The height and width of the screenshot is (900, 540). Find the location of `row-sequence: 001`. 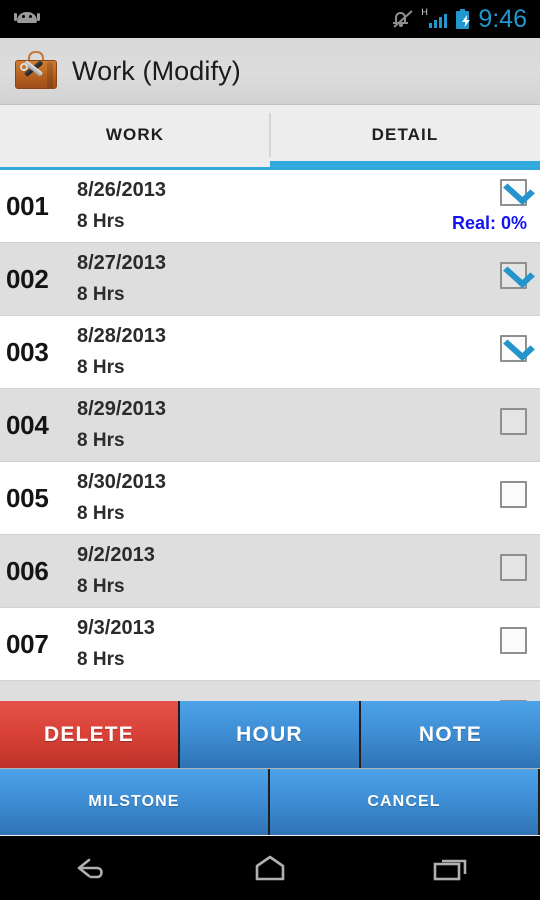

row-sequence: 001 is located at coordinates (27, 205).